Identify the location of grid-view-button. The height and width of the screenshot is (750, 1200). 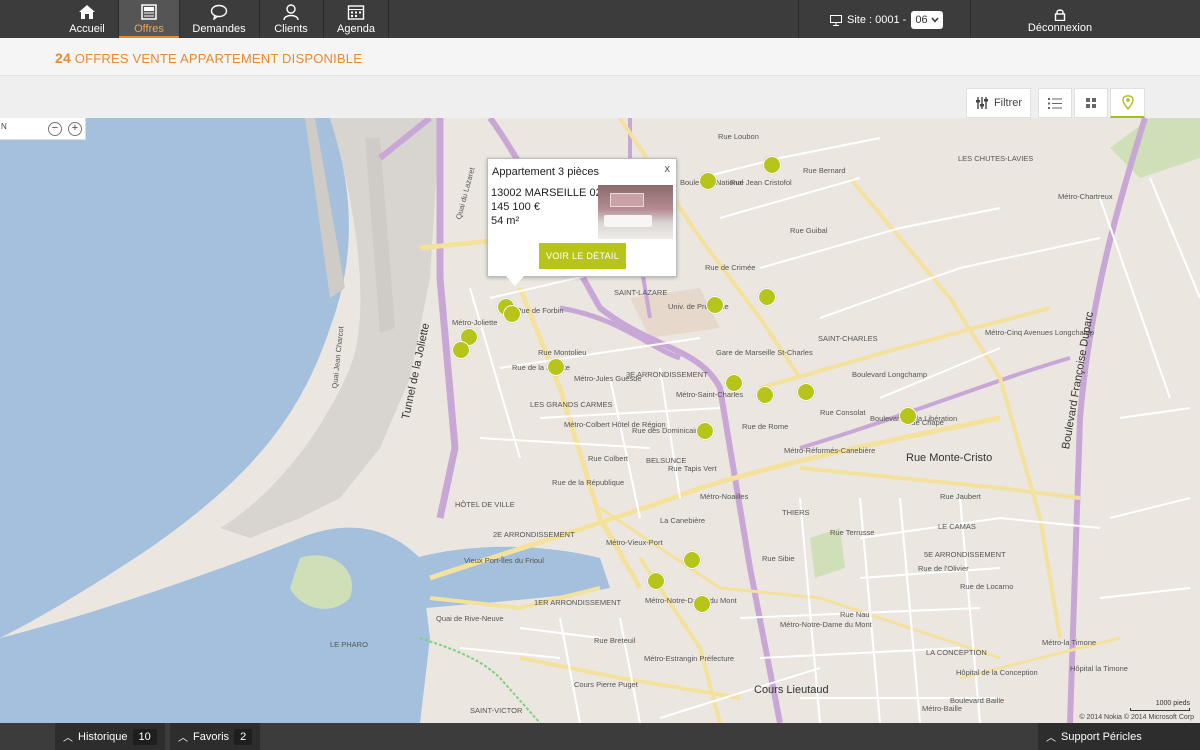
(1091, 103).